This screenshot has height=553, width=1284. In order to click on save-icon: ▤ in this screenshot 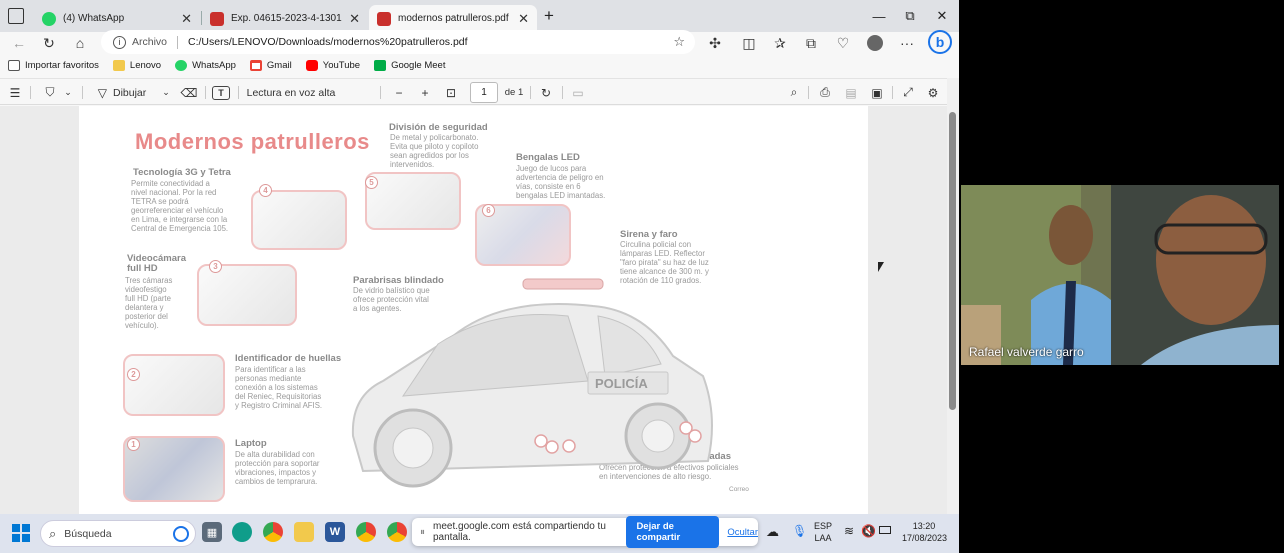, I will do `click(851, 92)`.